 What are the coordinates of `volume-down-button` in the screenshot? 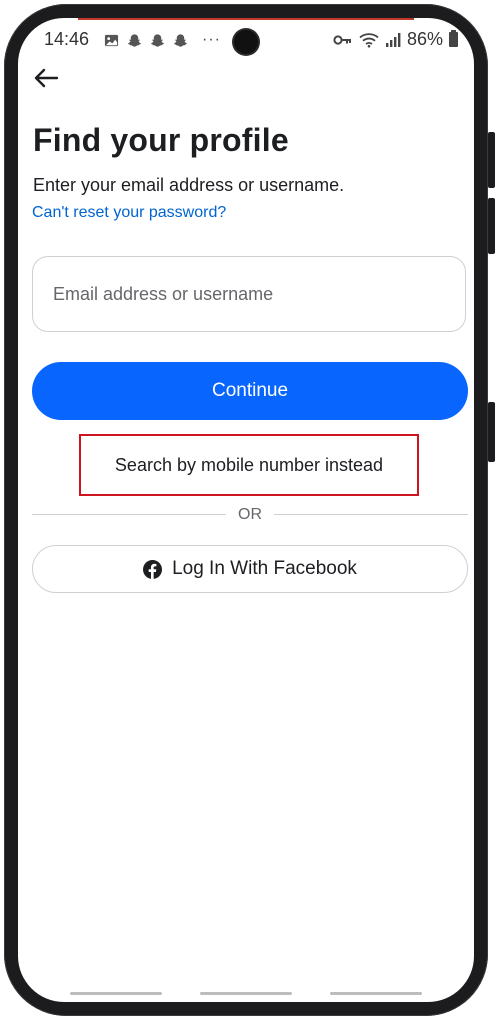 It's located at (491, 226).